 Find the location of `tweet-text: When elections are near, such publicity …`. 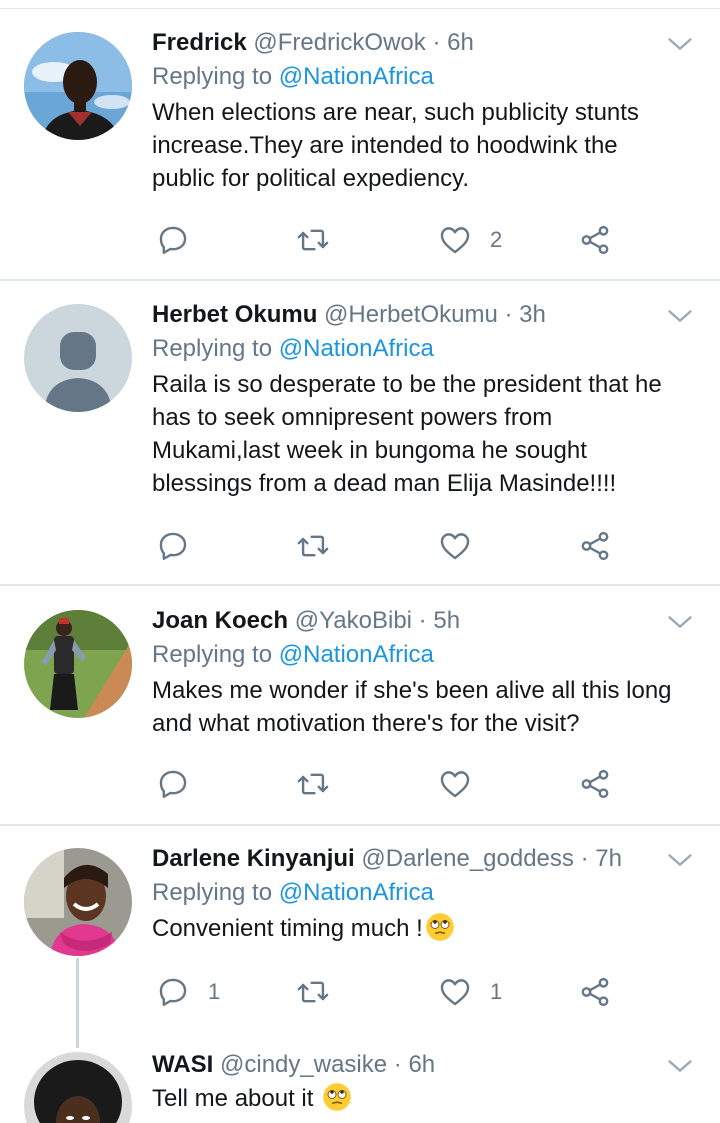

tweet-text: When elections are near, such publicity … is located at coordinates (395, 145).